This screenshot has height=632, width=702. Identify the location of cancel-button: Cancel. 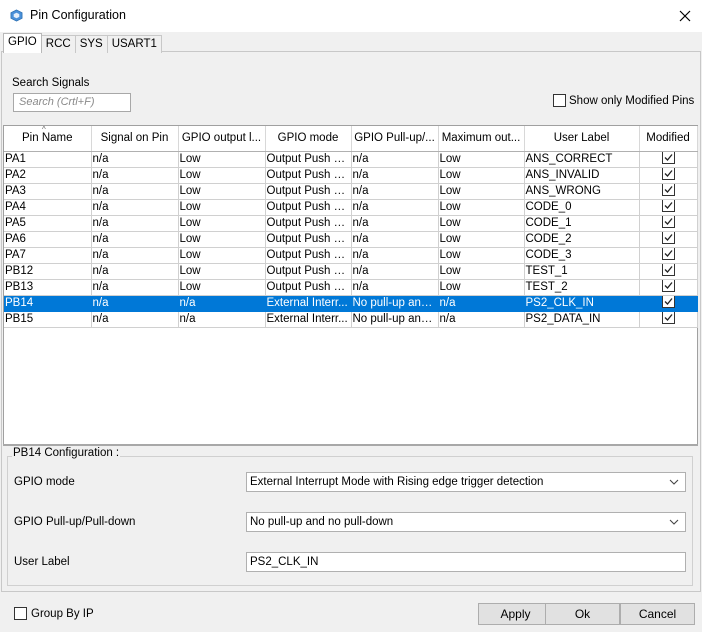
(657, 614).